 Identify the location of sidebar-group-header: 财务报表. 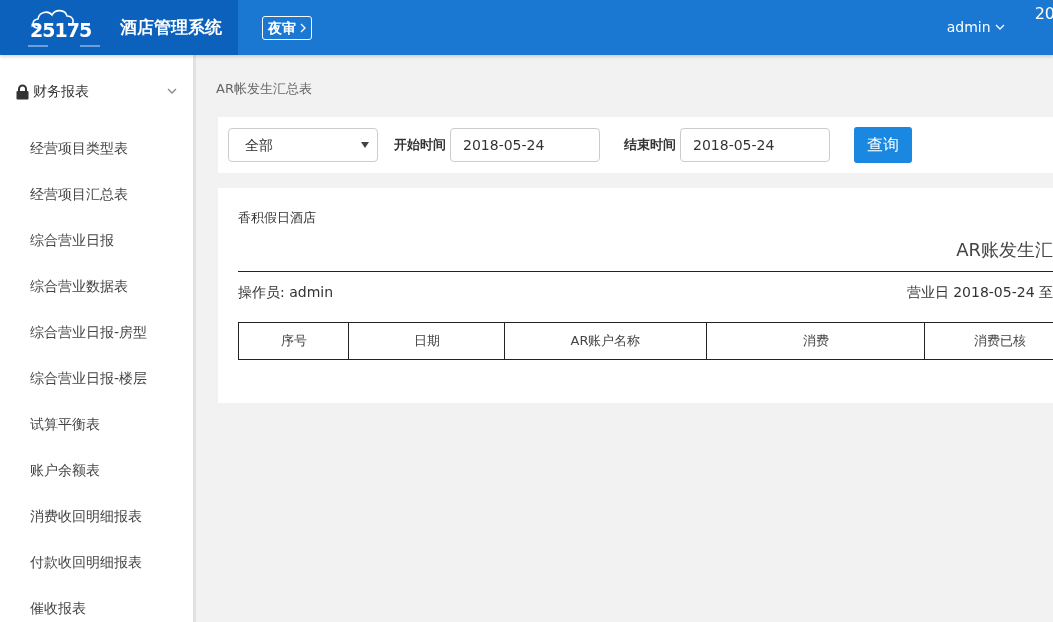
(96, 83).